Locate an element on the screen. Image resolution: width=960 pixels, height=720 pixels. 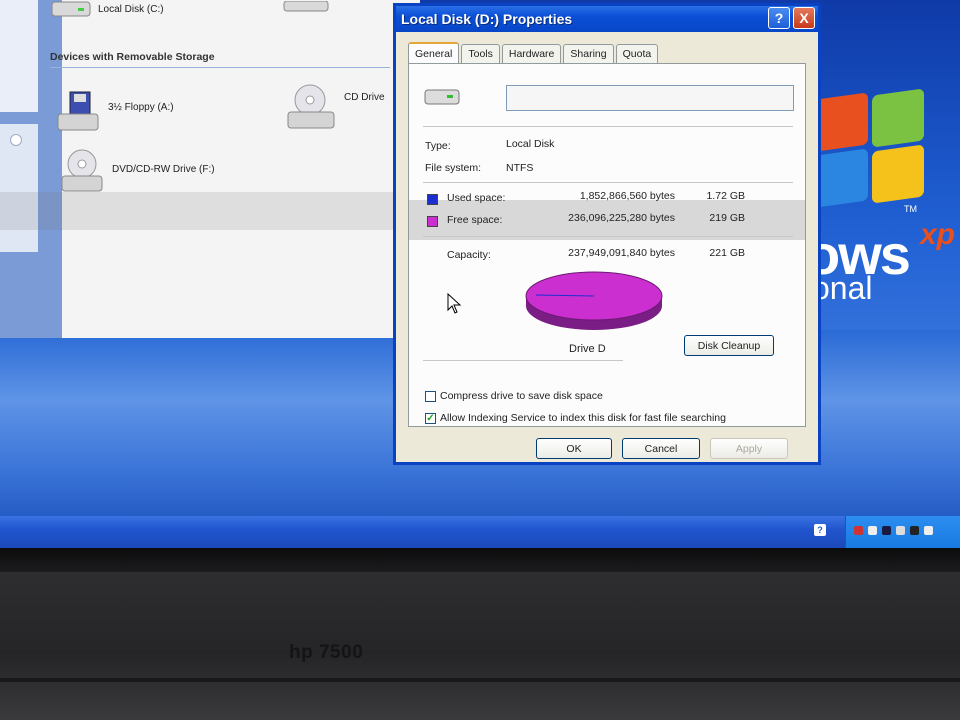
free-space-bytes: 236,096,225,280 bytes is located at coordinates (621, 218).